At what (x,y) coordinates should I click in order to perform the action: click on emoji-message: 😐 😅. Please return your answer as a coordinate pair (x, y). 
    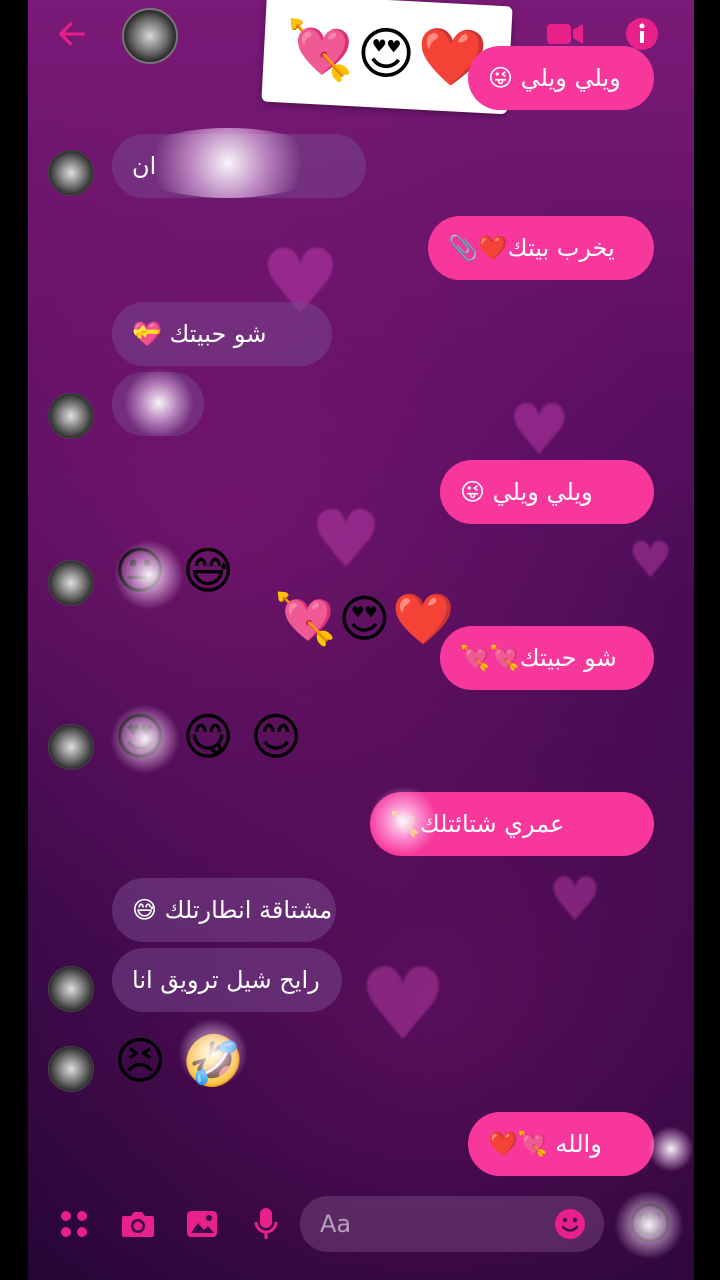
    Looking at the image, I should click on (174, 571).